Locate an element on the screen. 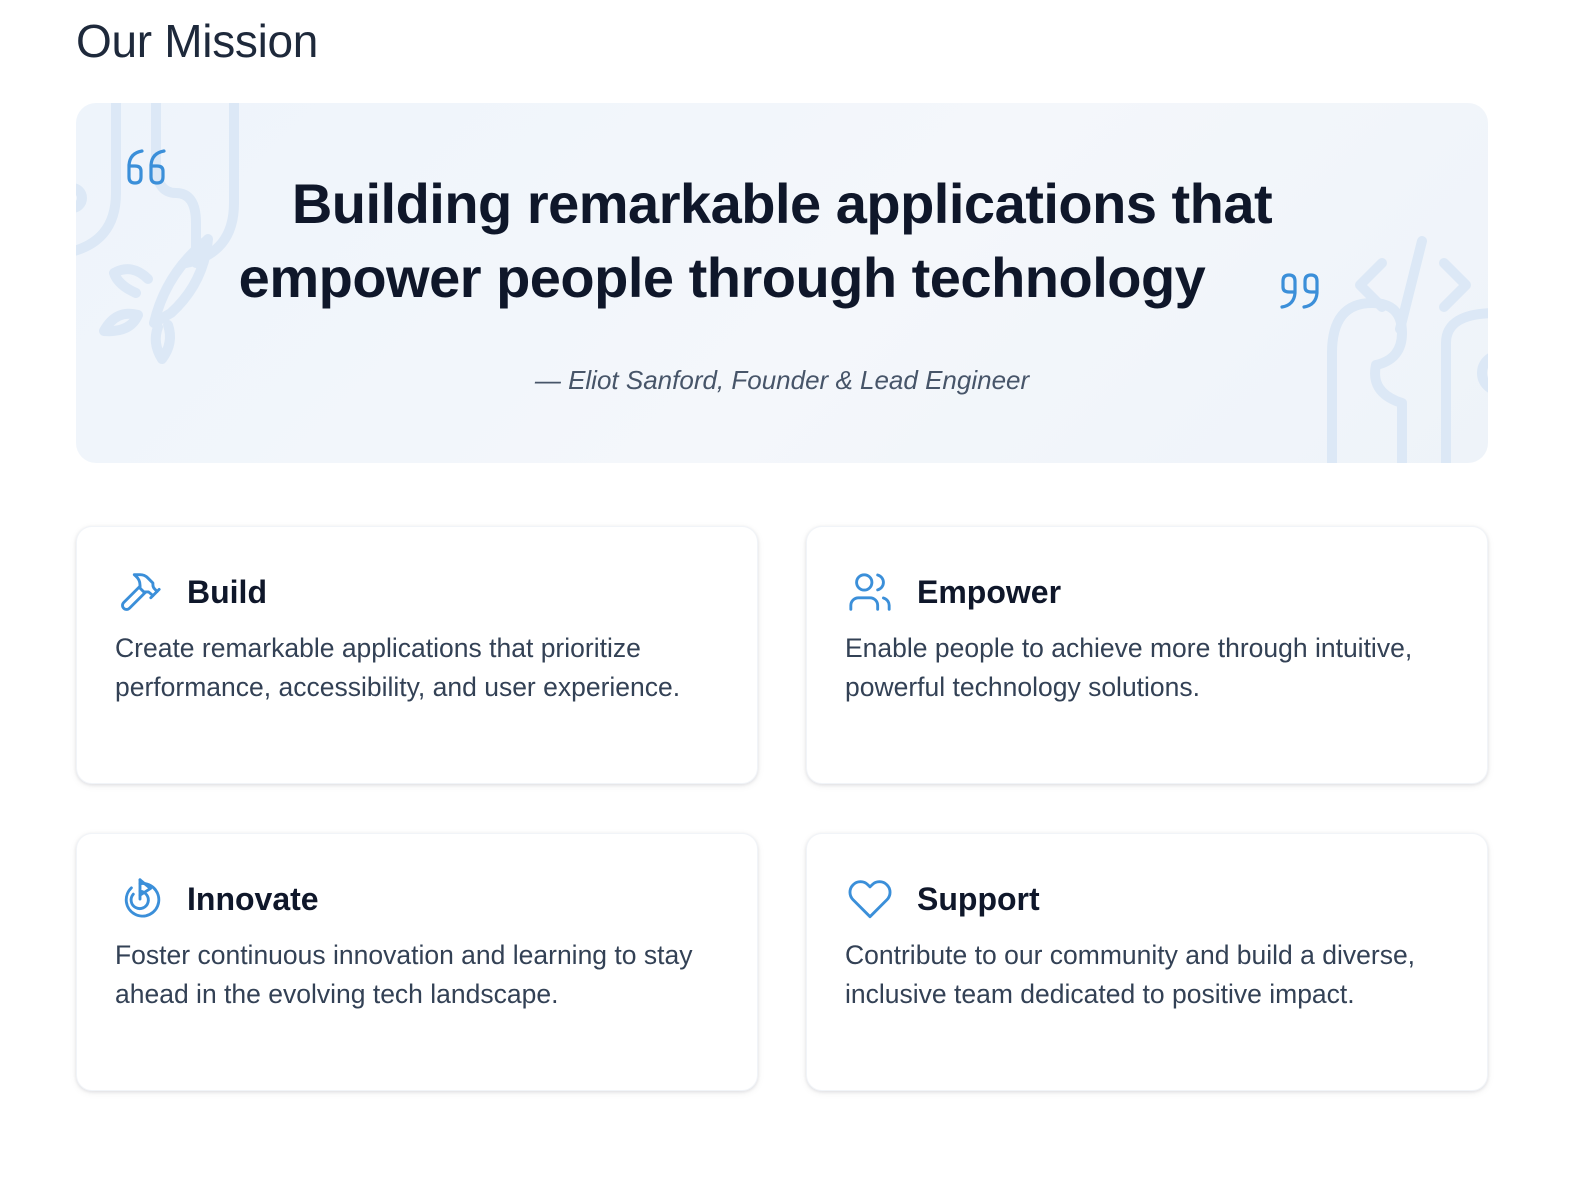 The height and width of the screenshot is (1202, 1594). hammer-icon is located at coordinates (140, 592).